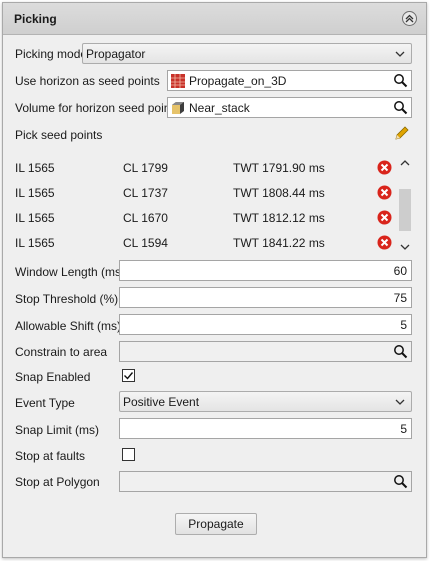 The image size is (430, 561). Describe the element at coordinates (161, 402) in the screenshot. I see `event-type-value: Positive Event` at that location.